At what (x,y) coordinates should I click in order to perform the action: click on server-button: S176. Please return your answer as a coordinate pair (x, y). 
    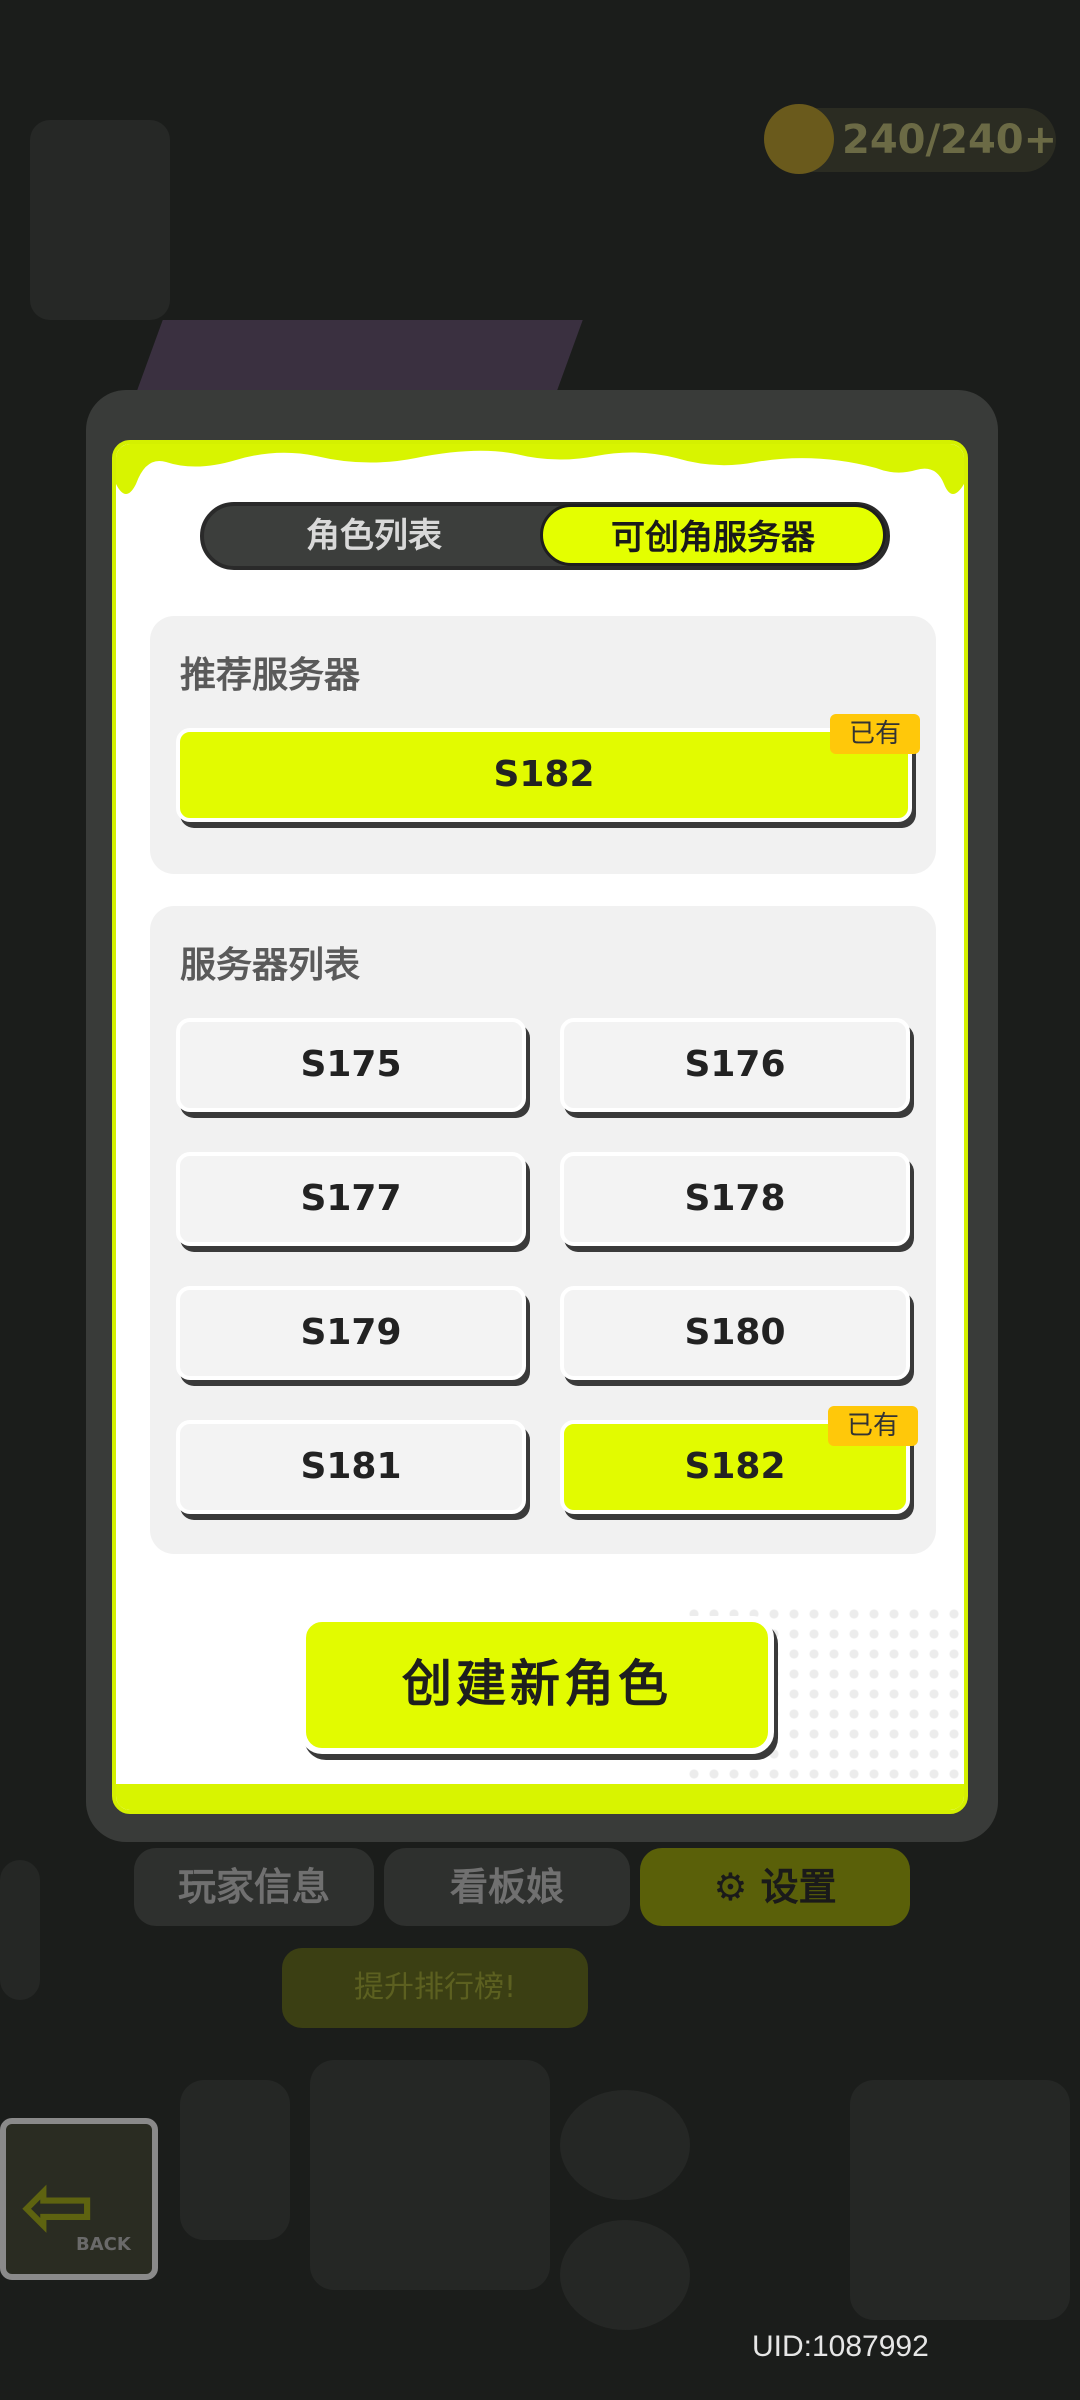
    Looking at the image, I should click on (735, 1065).